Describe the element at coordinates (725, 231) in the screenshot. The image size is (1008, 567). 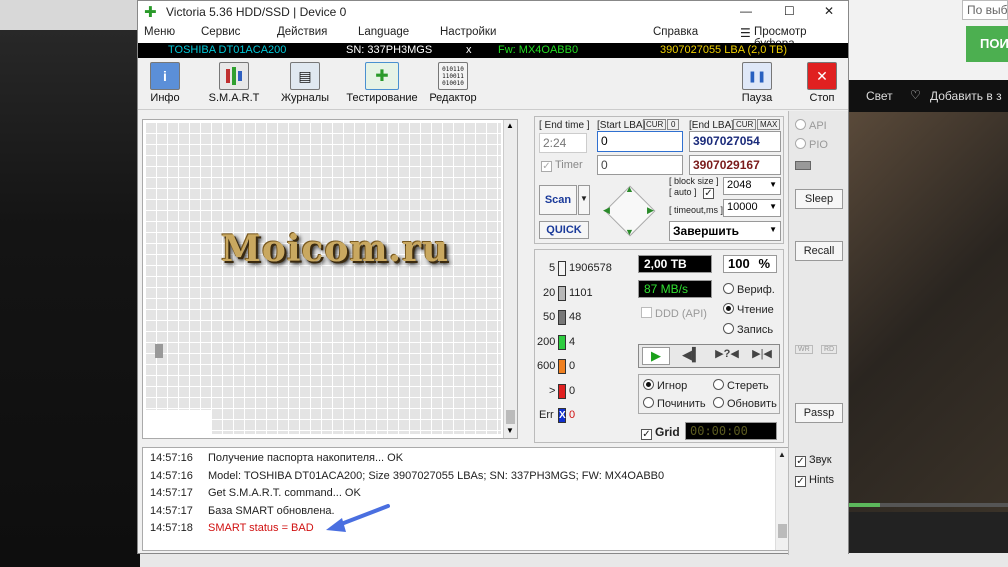
I see `finish-action-select: Завершить ▼` at that location.